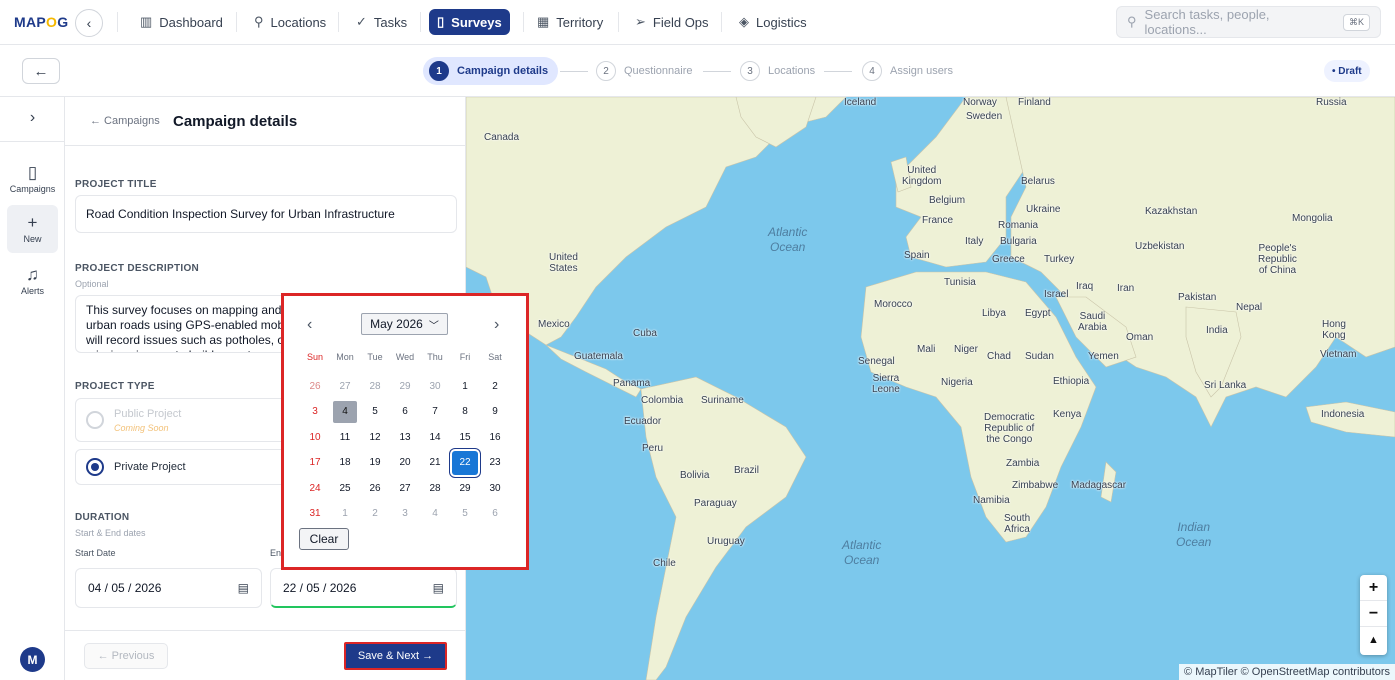  I want to click on calendar-day: 17, so click(315, 463).